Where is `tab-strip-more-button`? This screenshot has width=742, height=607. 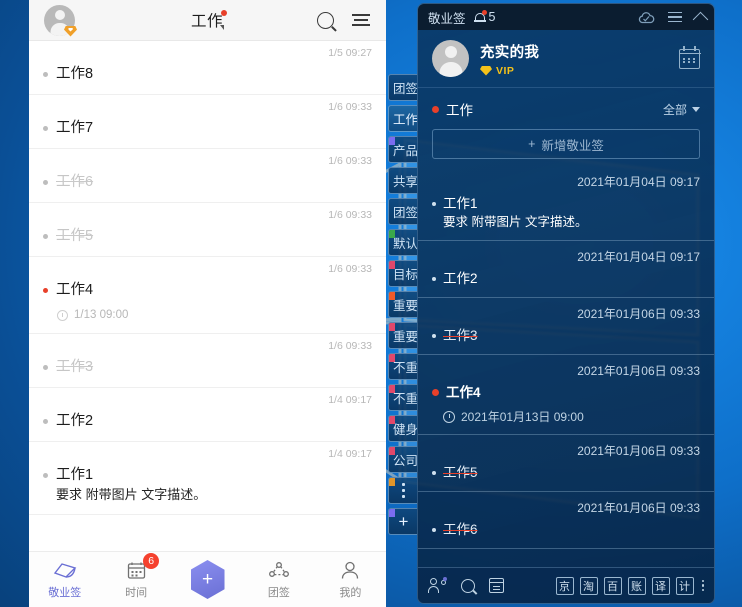 tab-strip-more-button is located at coordinates (403, 490).